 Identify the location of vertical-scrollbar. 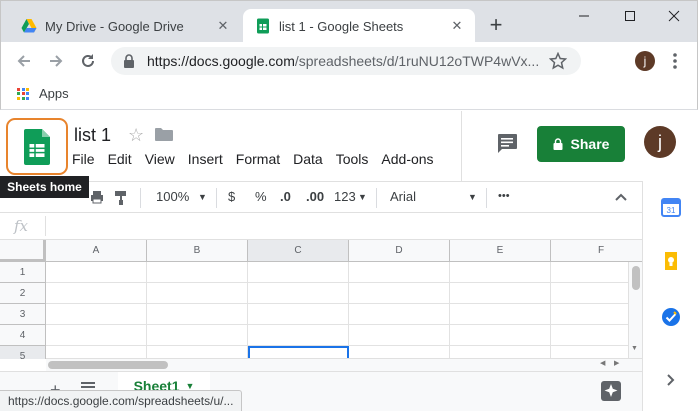
(635, 310).